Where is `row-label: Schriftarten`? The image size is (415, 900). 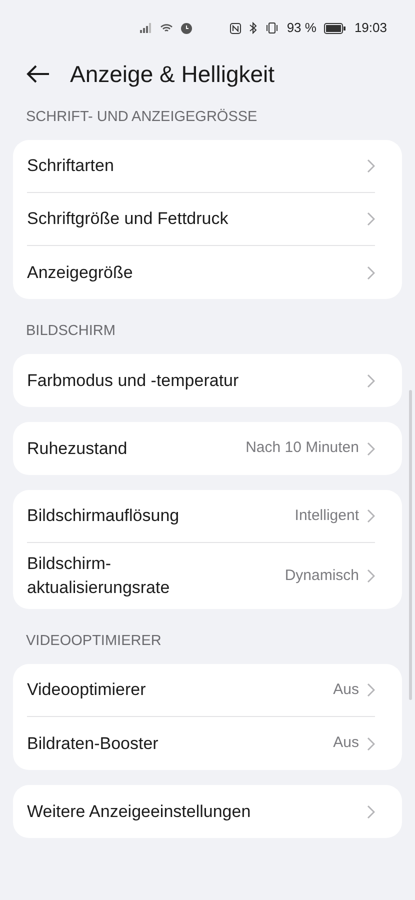 row-label: Schriftarten is located at coordinates (71, 166).